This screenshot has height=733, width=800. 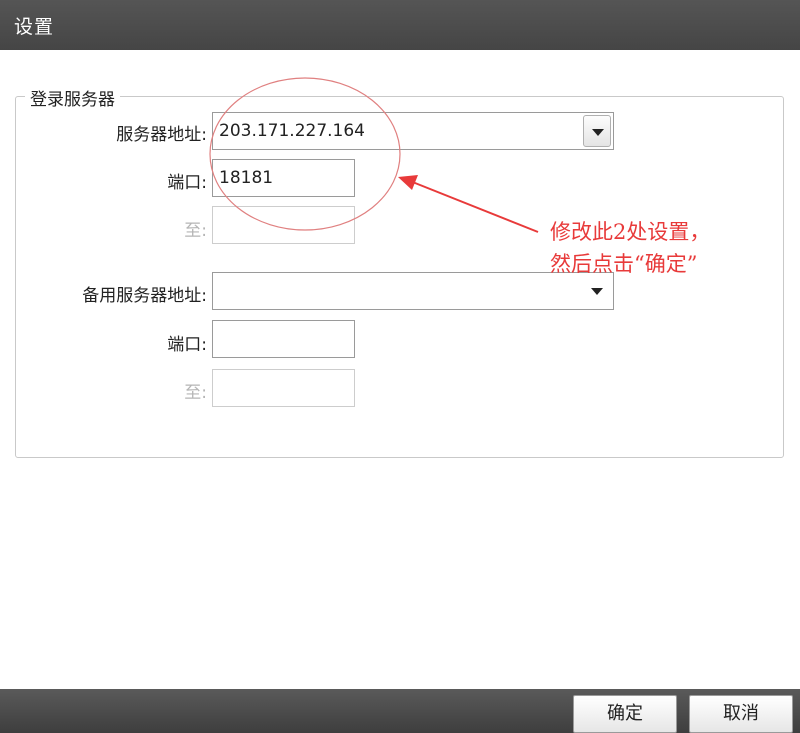 What do you see at coordinates (187, 345) in the screenshot?
I see `backup-port-label: 端口:` at bounding box center [187, 345].